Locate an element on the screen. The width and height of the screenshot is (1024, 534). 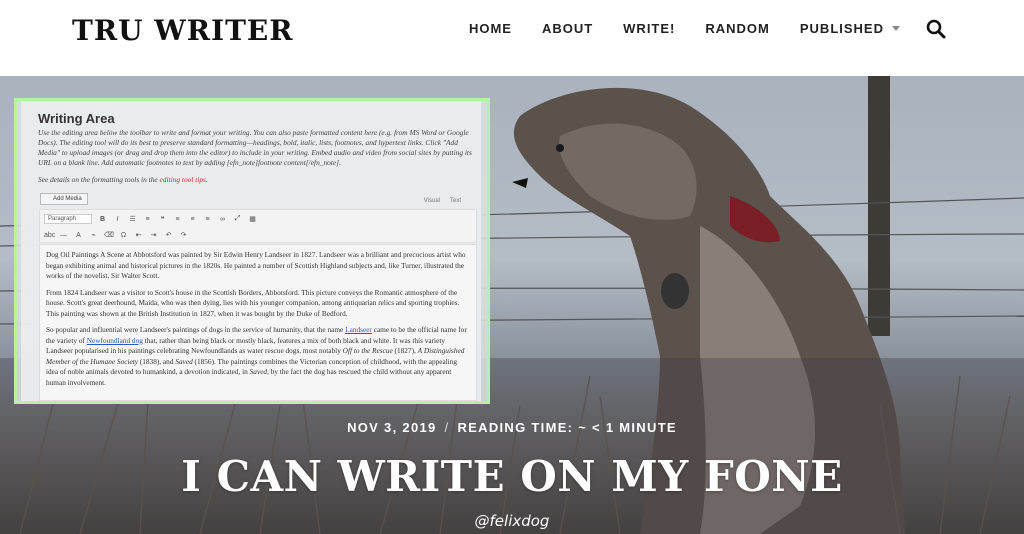
chevron-down-icon is located at coordinates (896, 28).